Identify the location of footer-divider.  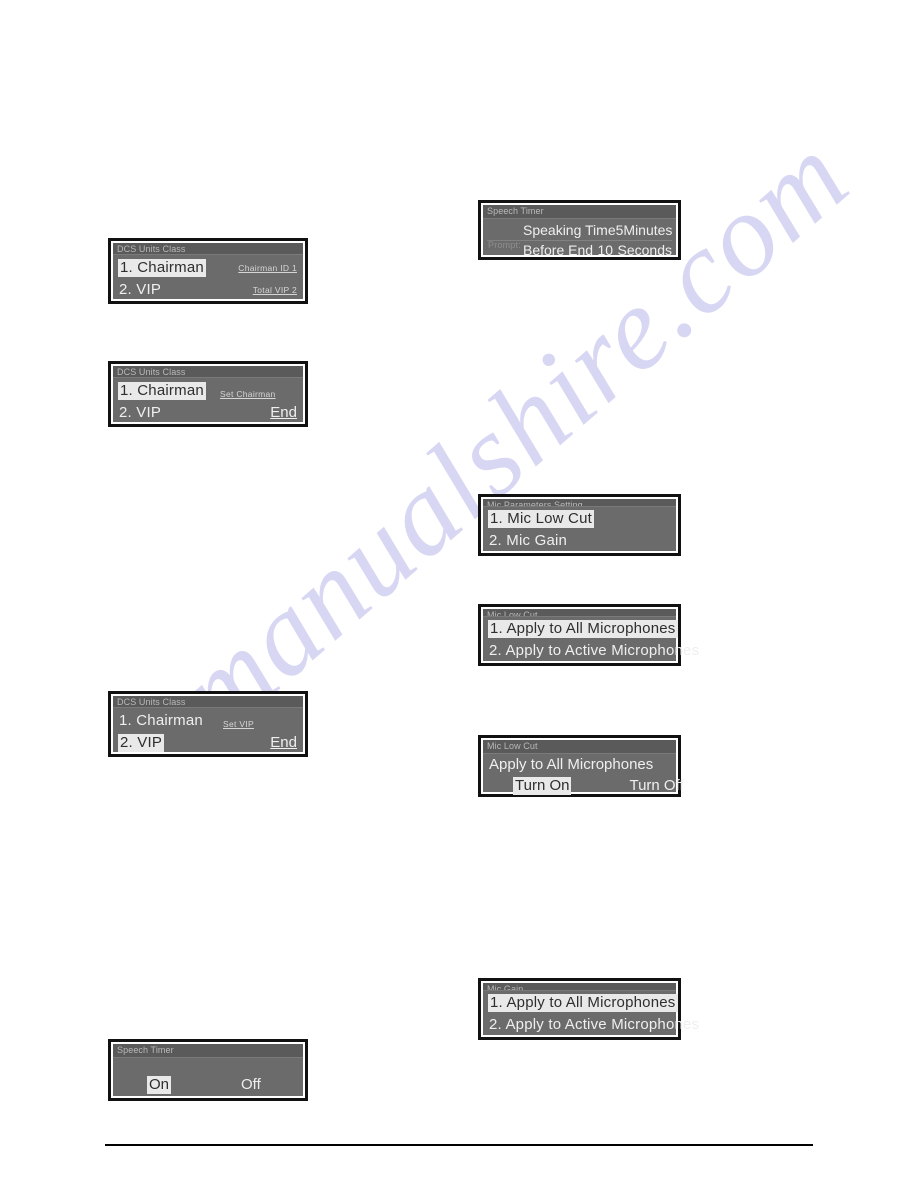
(459, 1145).